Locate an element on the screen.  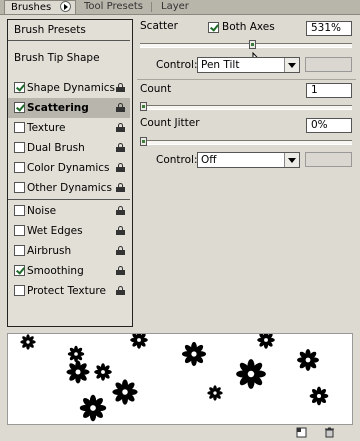
jitter-control-value: Off is located at coordinates (209, 160).